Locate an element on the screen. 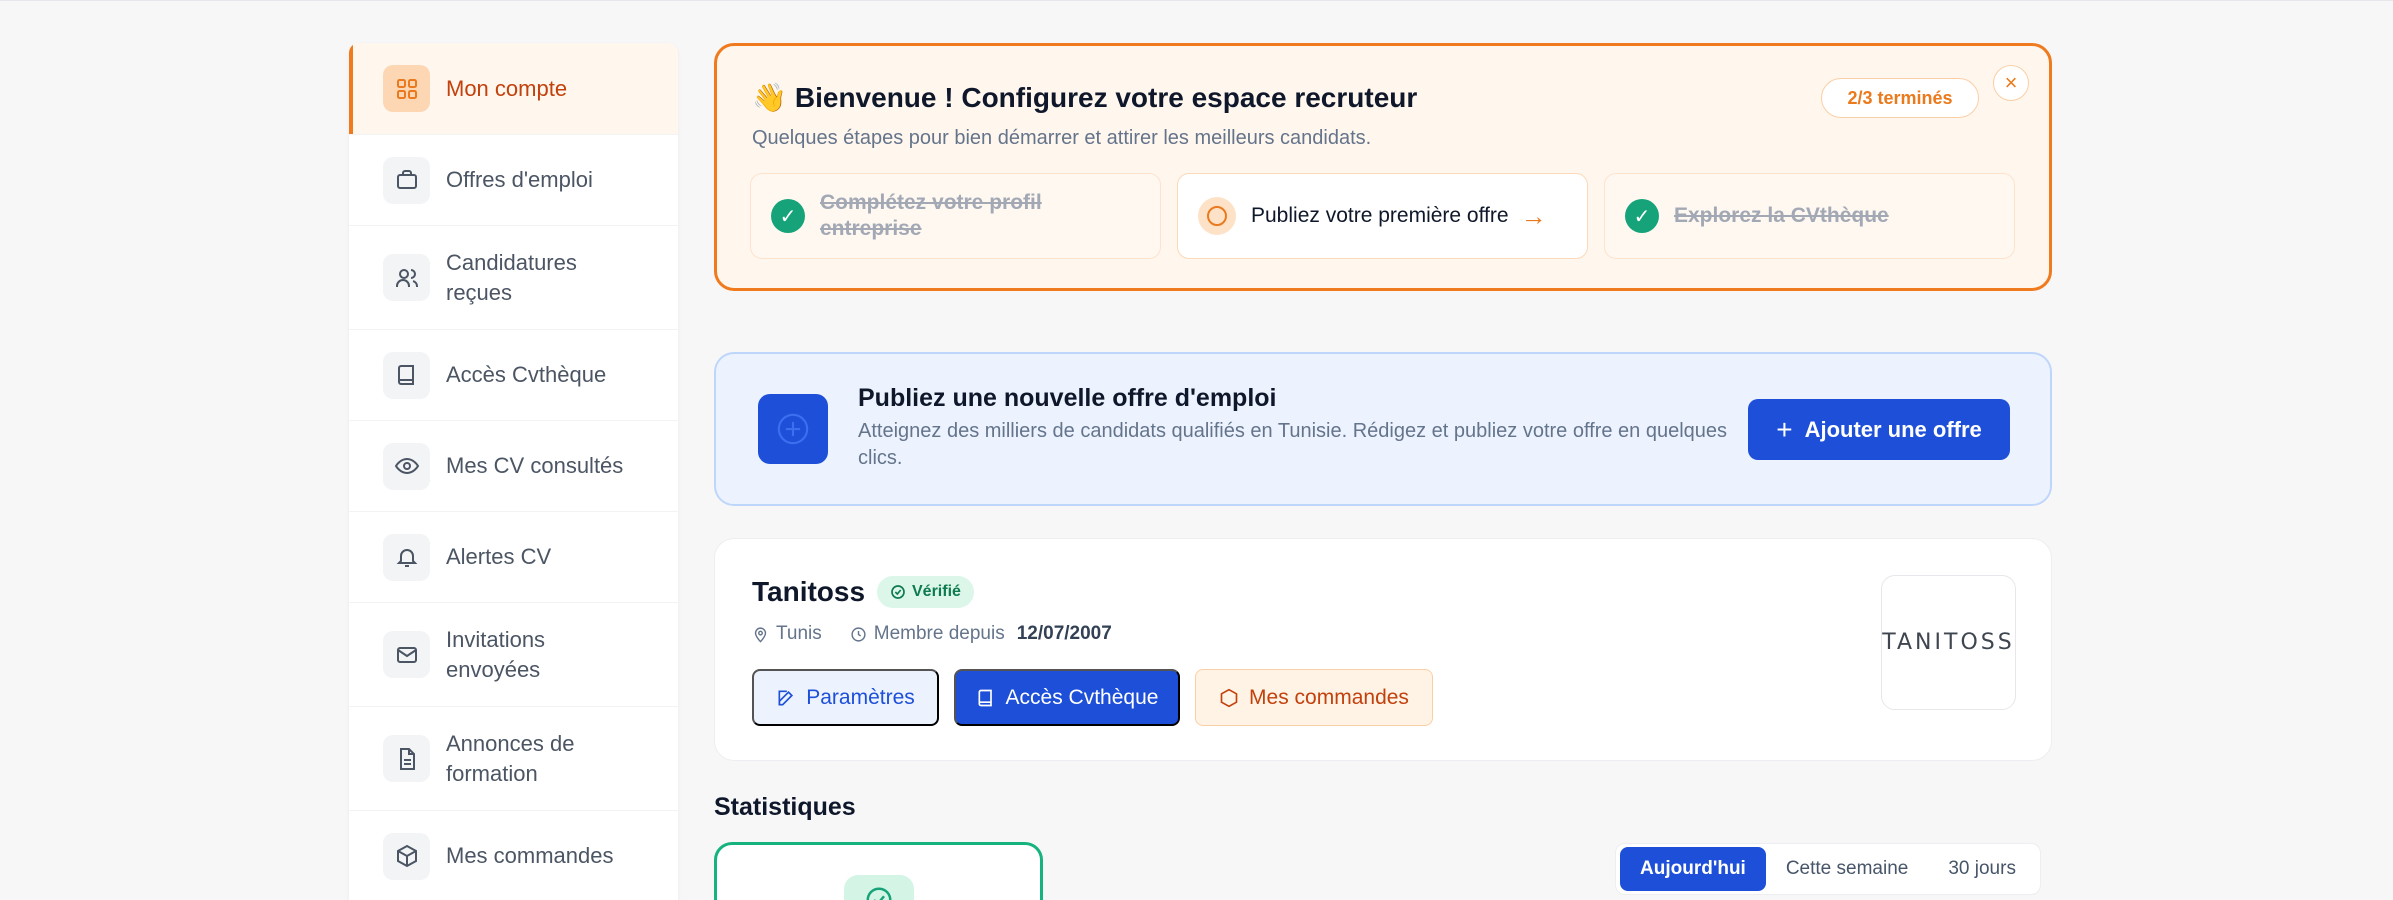  publish-title: Publiez une nouvelle offre d'emploi is located at coordinates (1067, 398).